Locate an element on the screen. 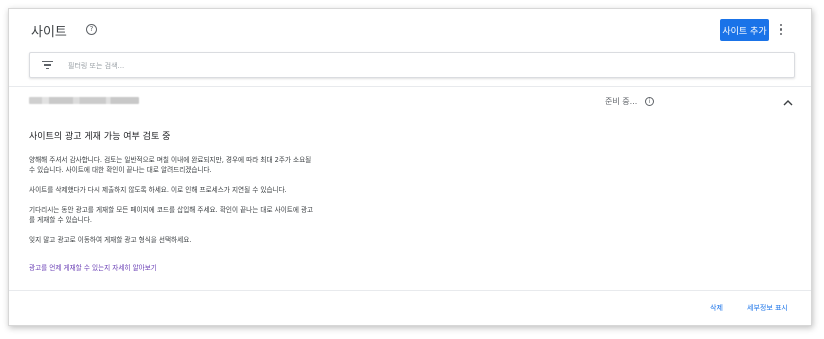 The height and width of the screenshot is (339, 824). delete-button: 삭제 is located at coordinates (716, 308).